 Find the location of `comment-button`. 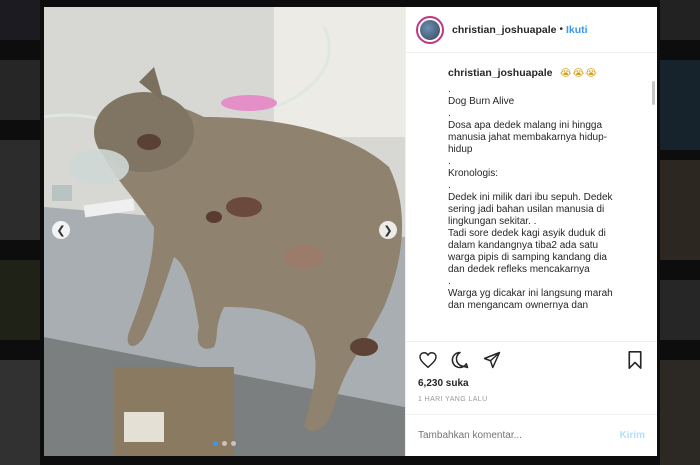

comment-button is located at coordinates (460, 360).